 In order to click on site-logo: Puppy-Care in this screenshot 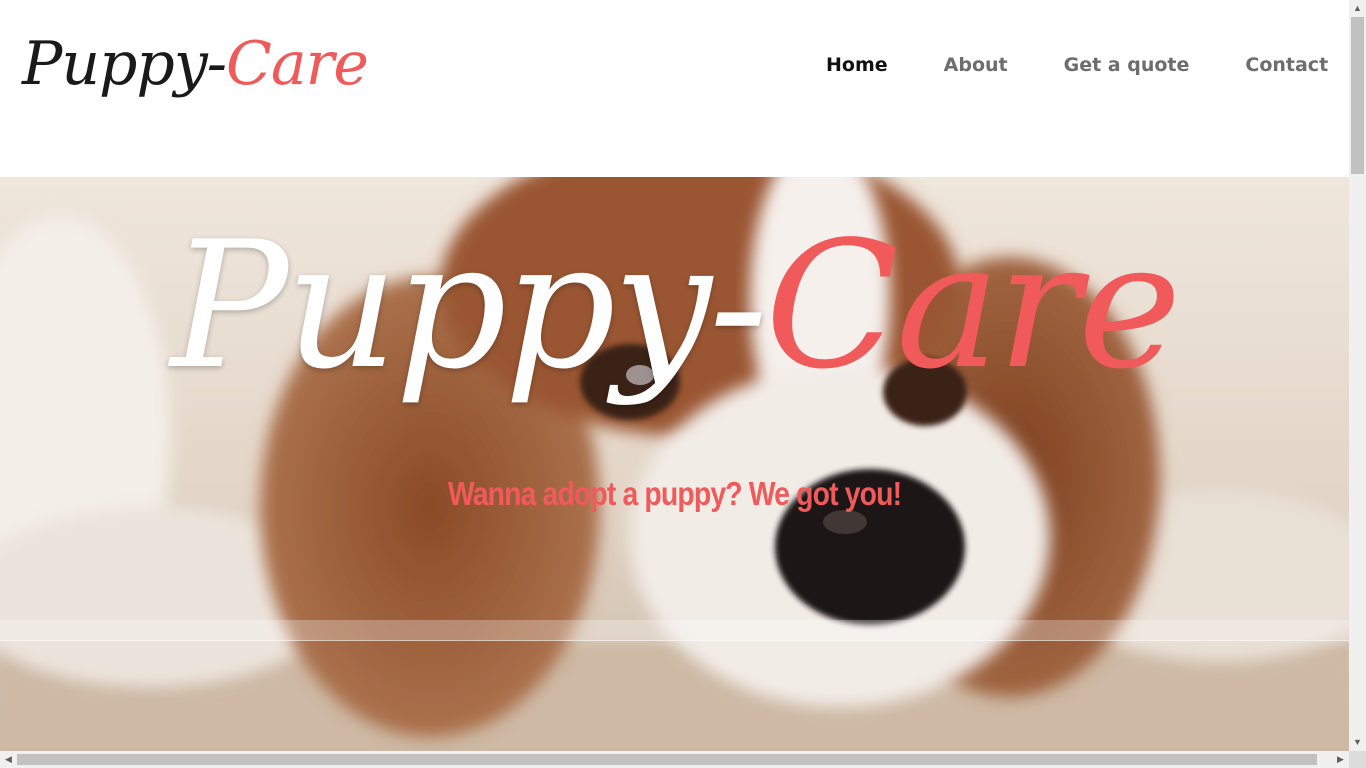, I will do `click(195, 64)`.